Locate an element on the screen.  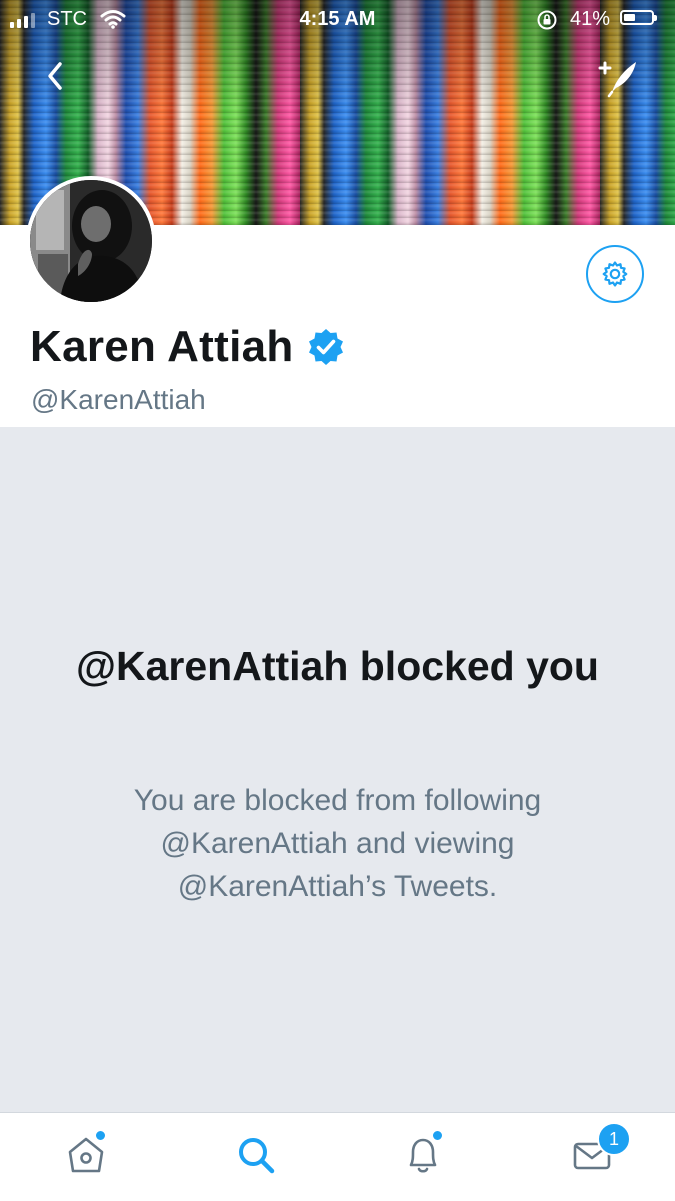
battery-fill is located at coordinates (629, 17).